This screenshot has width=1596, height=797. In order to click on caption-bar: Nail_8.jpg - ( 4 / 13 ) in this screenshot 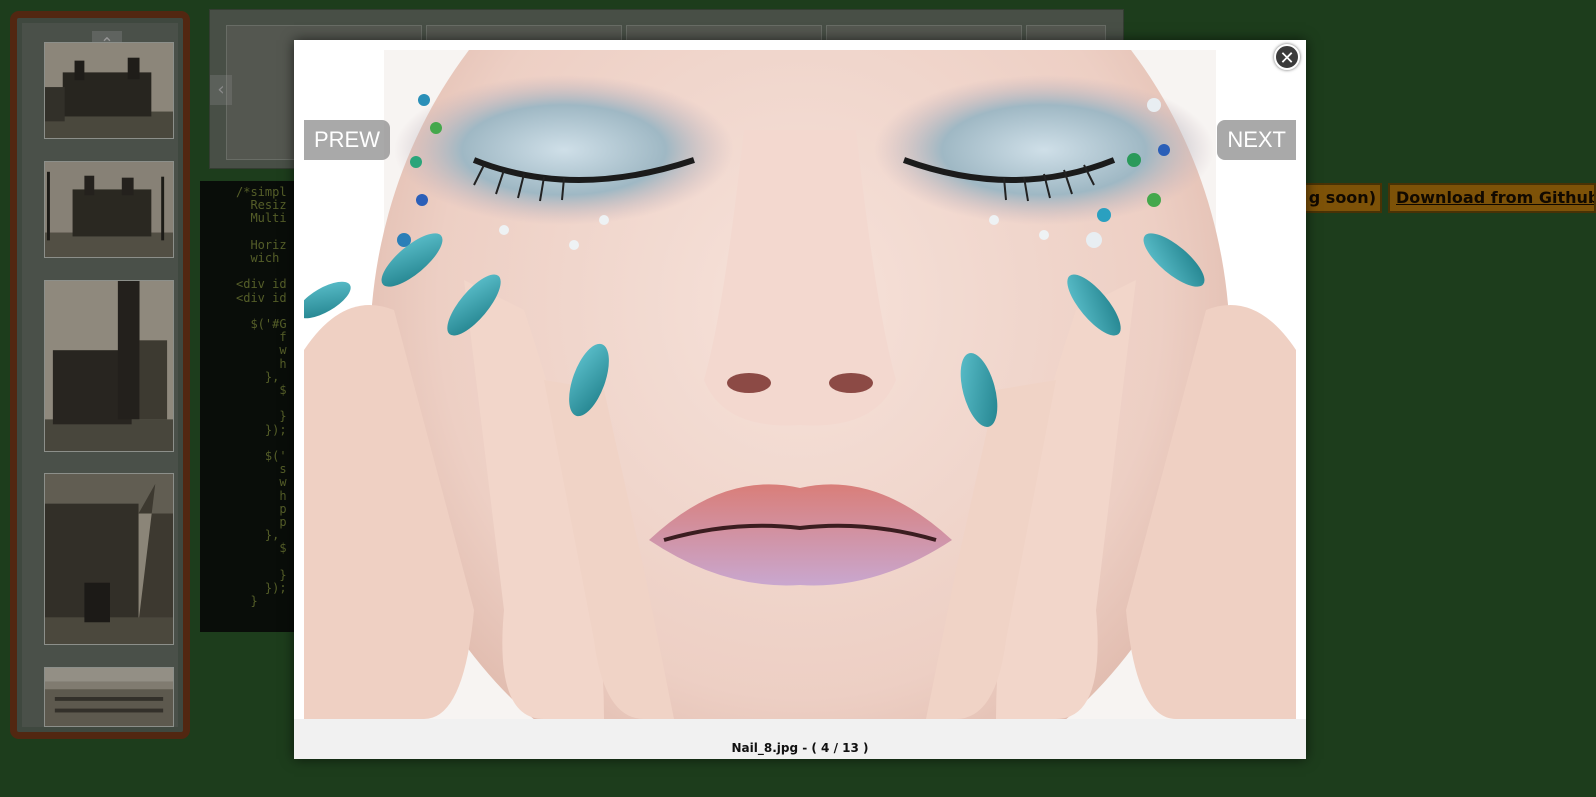, I will do `click(800, 739)`.